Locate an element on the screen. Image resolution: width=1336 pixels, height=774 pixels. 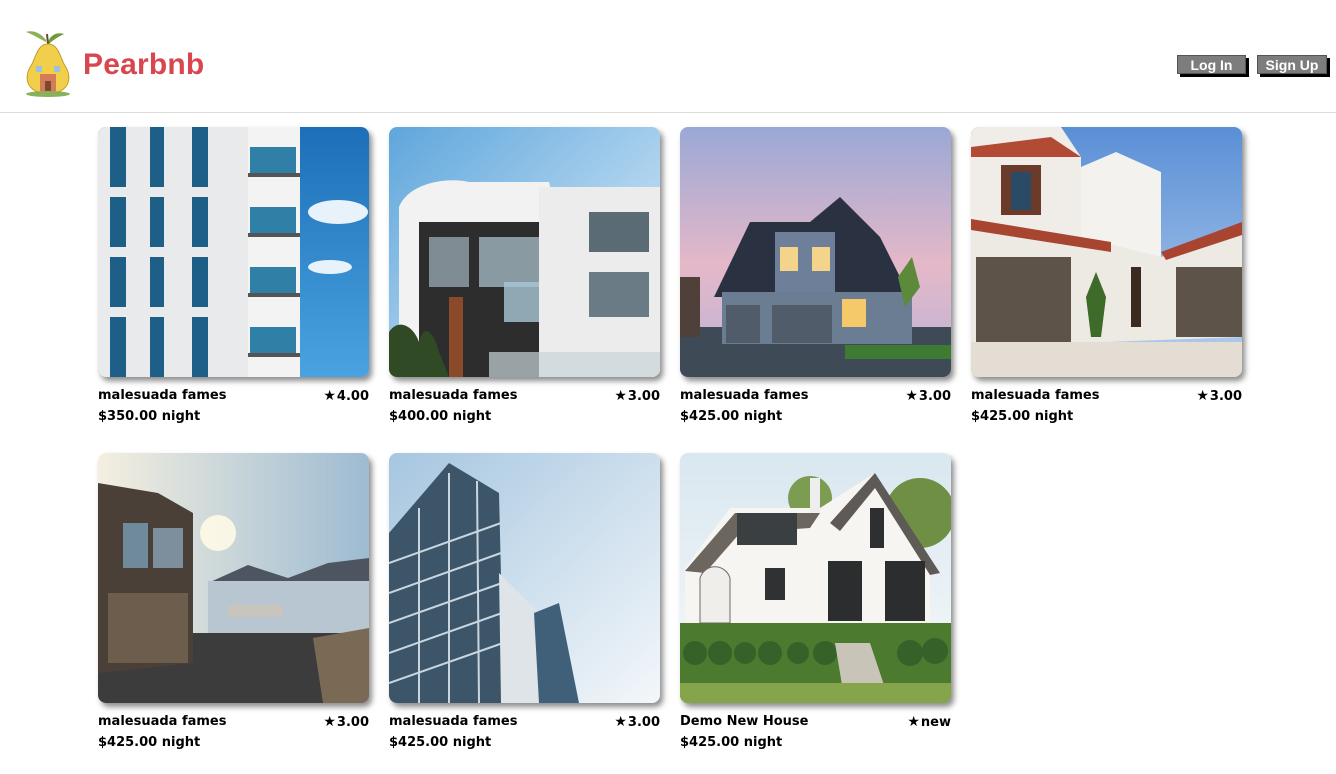
stone-house-lake-image is located at coordinates (233, 578).